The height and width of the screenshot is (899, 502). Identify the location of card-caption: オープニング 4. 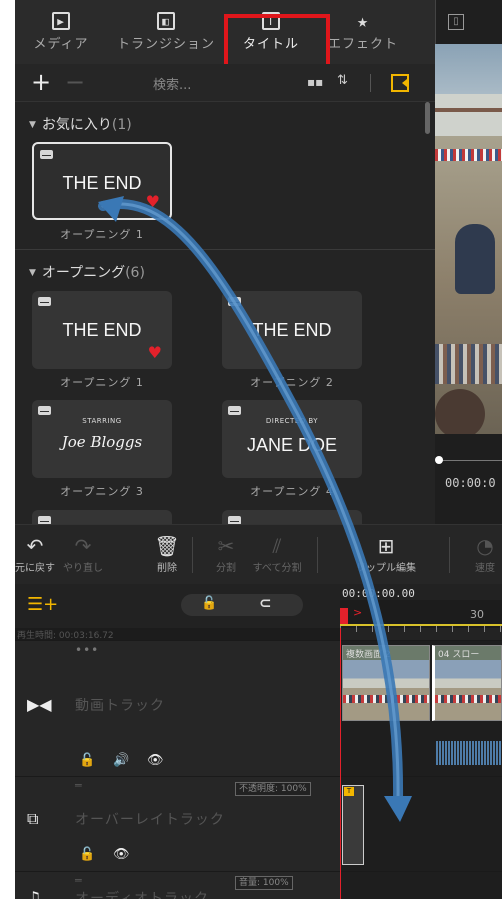
(292, 491).